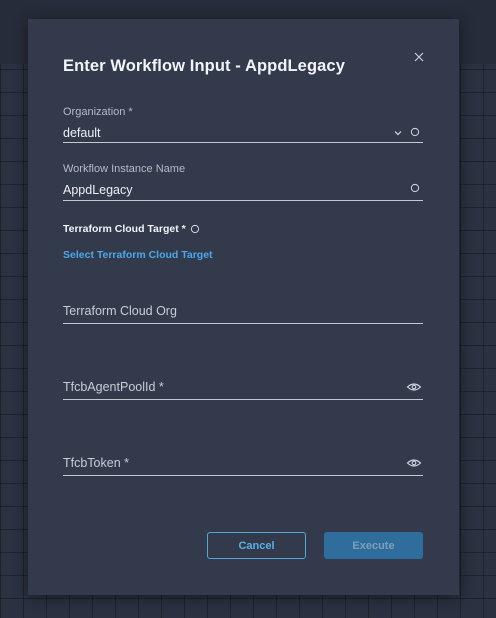 The image size is (496, 618). Describe the element at coordinates (96, 463) in the screenshot. I see `tfcb-token-input: TfcbToken *` at that location.